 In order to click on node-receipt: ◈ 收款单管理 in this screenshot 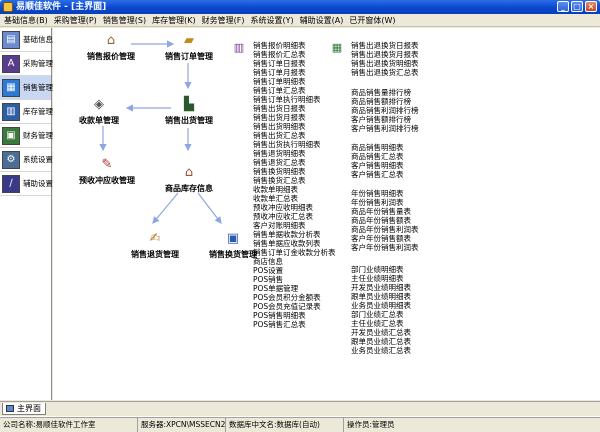, I will do `click(99, 111)`.